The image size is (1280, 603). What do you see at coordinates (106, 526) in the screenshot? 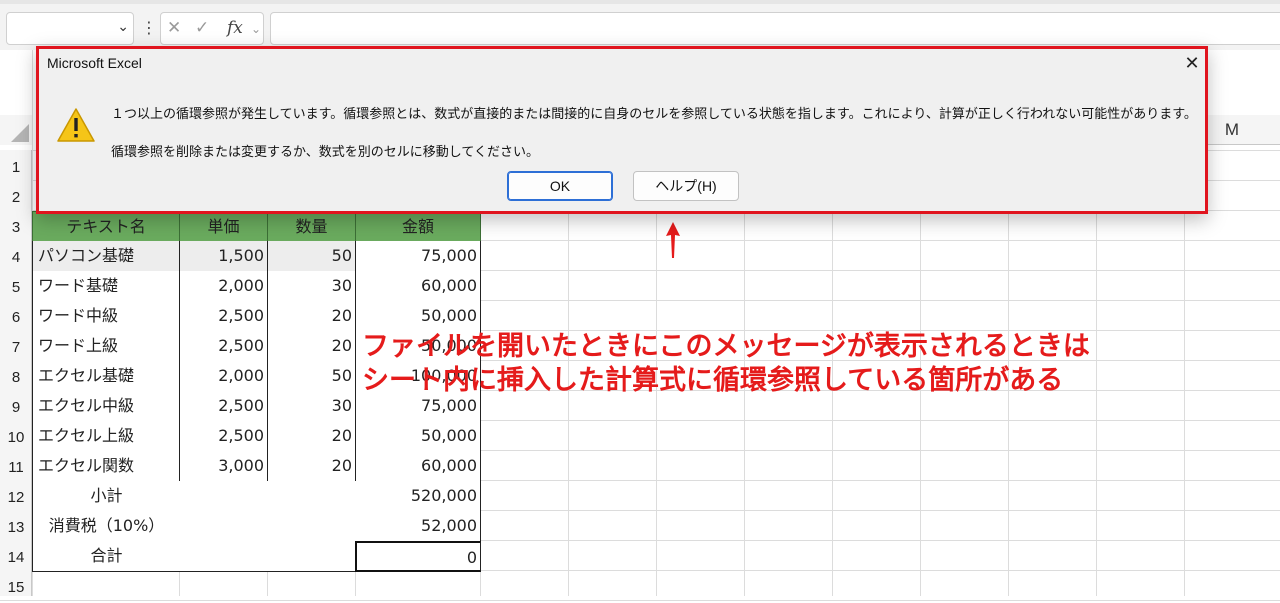
I see `tax-label-cell: 消費税（10%）` at bounding box center [106, 526].